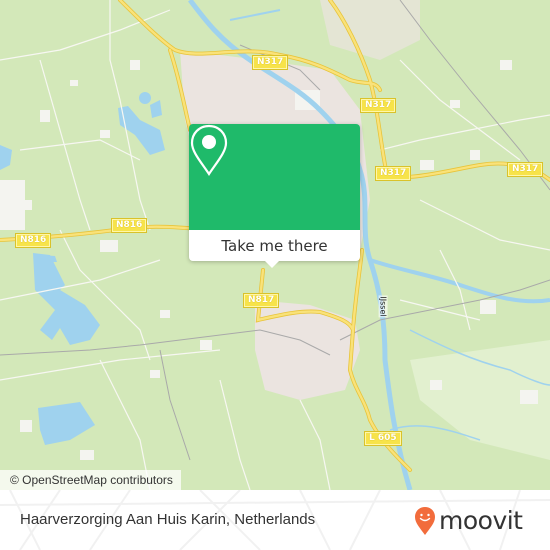 This screenshot has height=550, width=550. Describe the element at coordinates (274, 177) in the screenshot. I see `popup-header` at that location.